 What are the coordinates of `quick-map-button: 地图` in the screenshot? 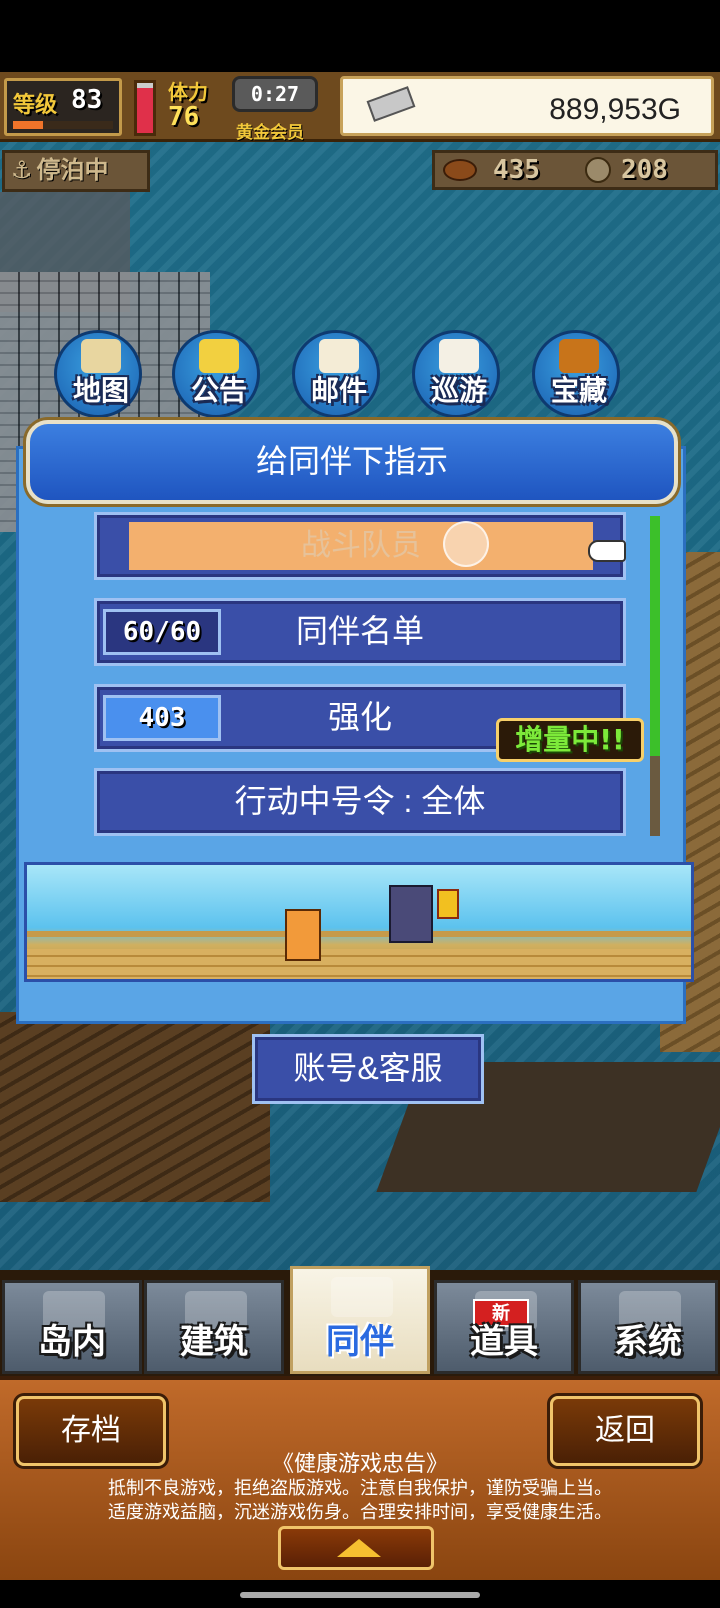 It's located at (98, 374).